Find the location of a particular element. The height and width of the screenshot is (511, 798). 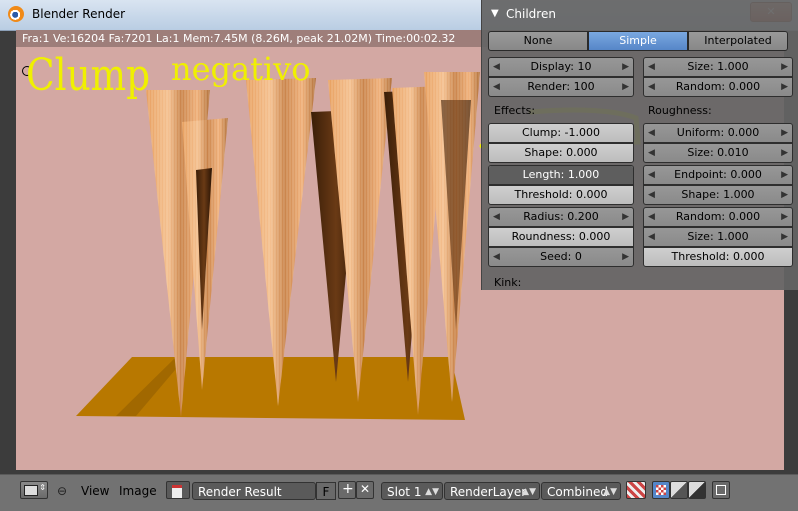

kink-label: Kink: is located at coordinates (508, 282).